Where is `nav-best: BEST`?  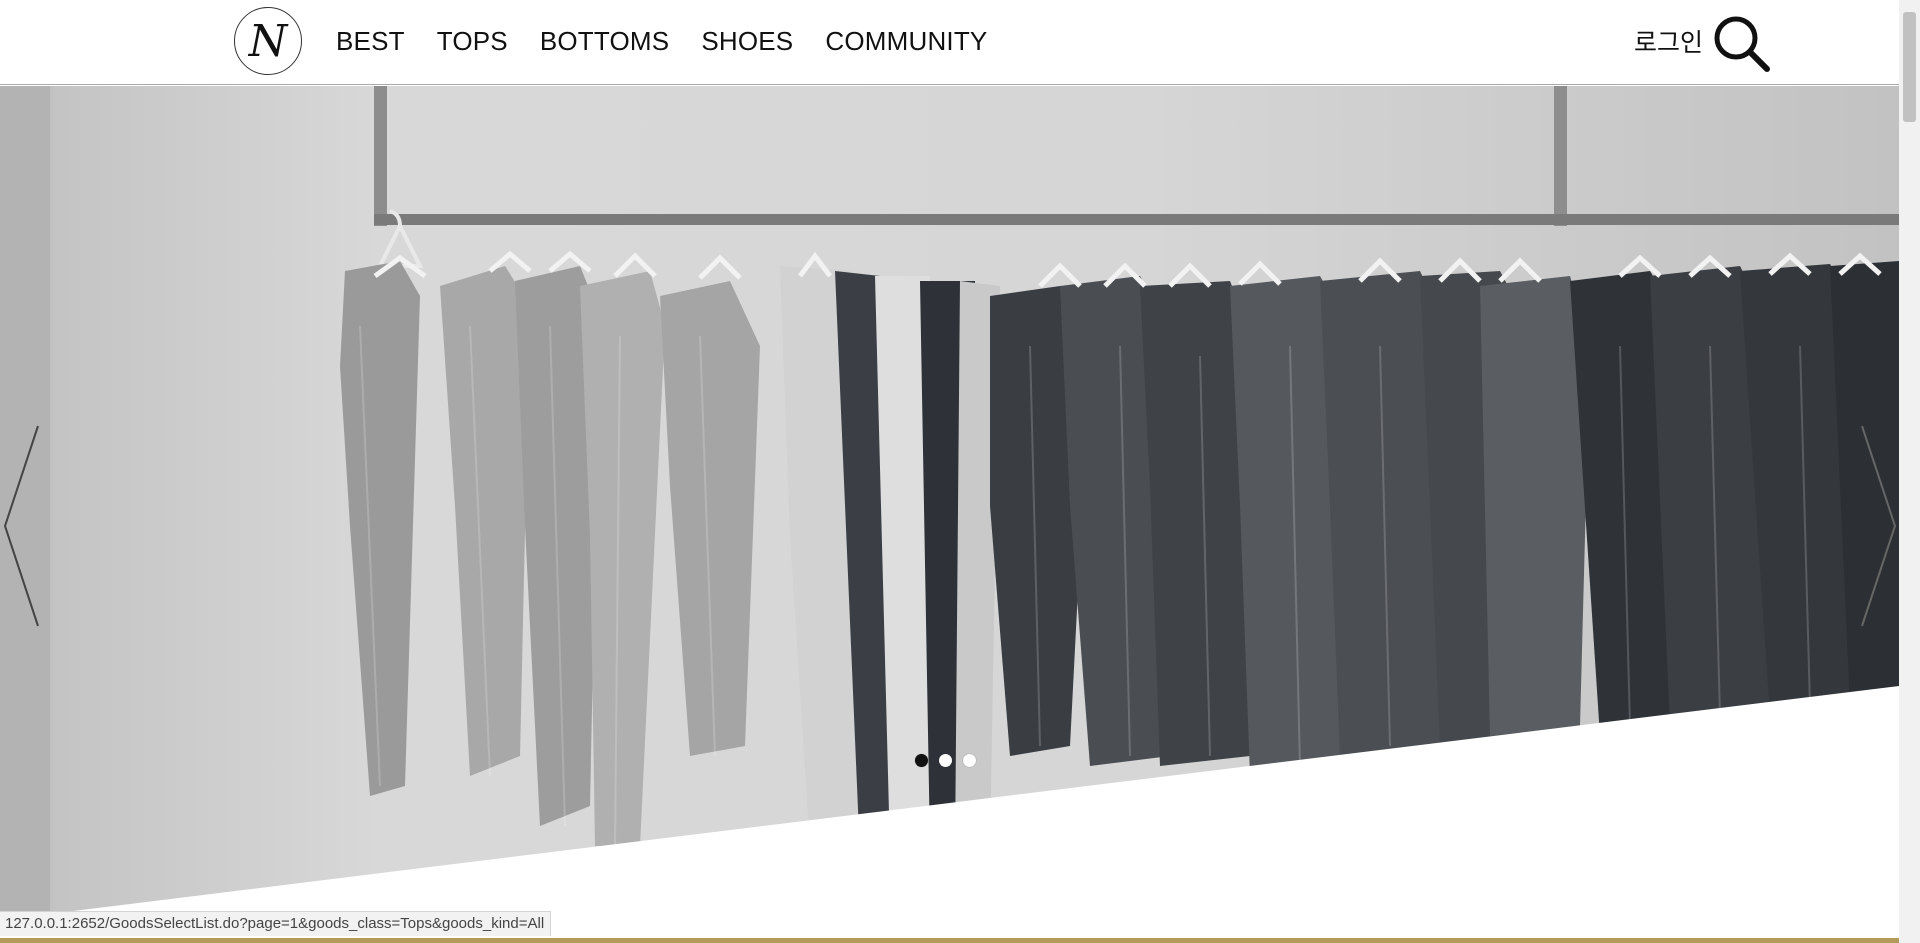 nav-best: BEST is located at coordinates (370, 41).